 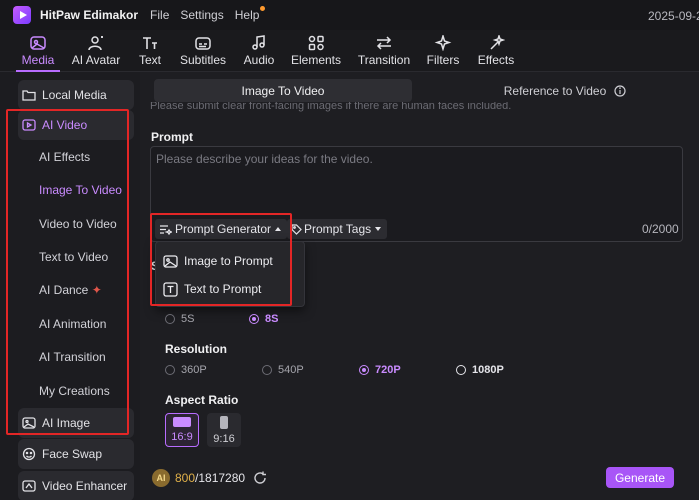 I want to click on tool-text: Text, so click(x=150, y=51).